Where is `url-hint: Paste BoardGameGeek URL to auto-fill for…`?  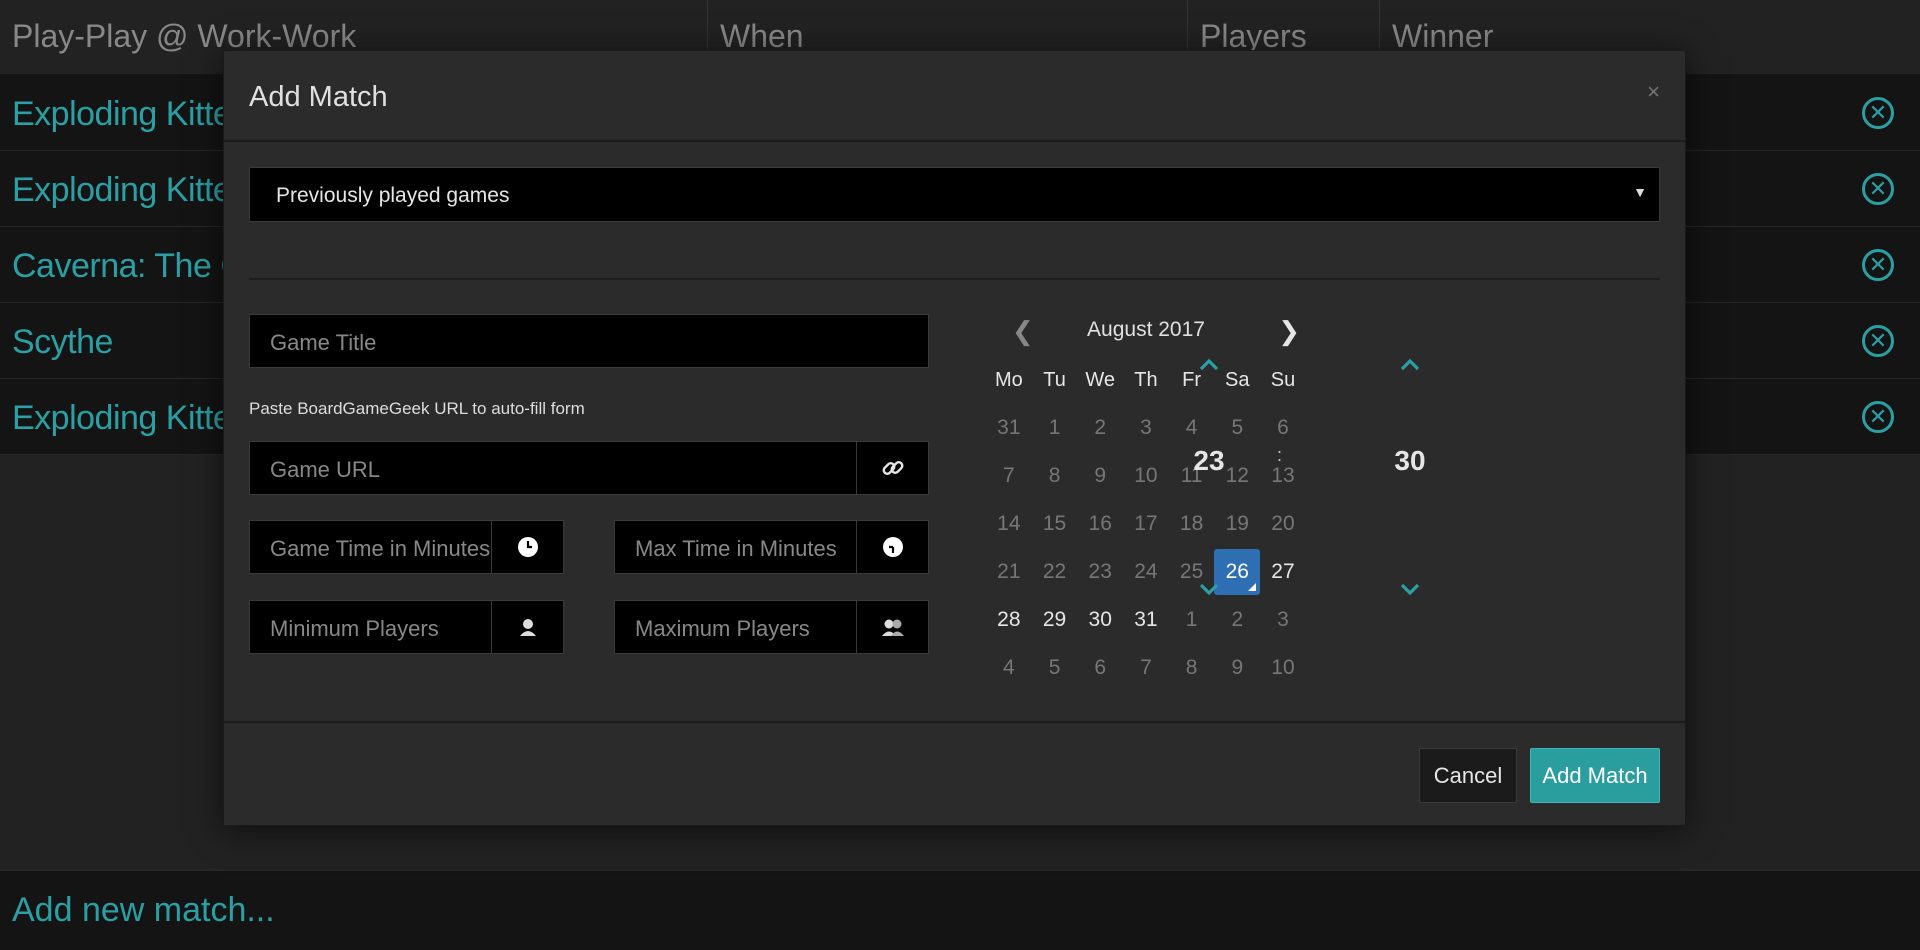
url-hint: Paste BoardGameGeek URL to auto-fill for… is located at coordinates (417, 408).